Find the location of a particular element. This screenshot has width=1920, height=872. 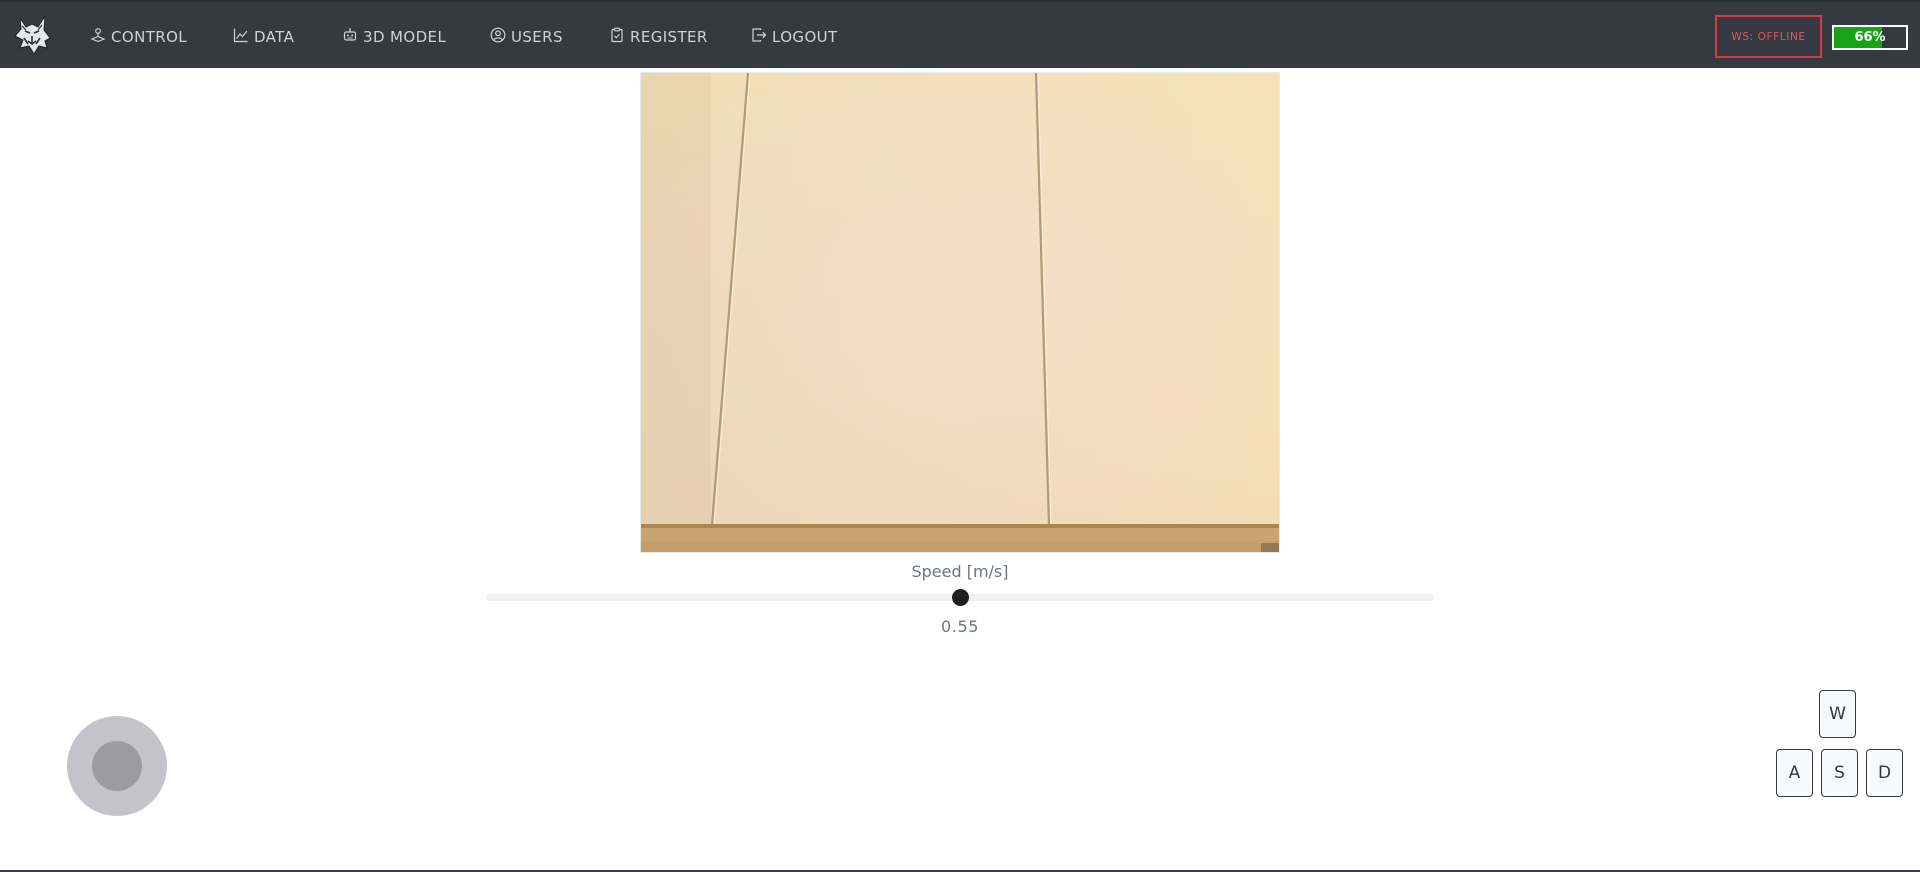

nav-logout-label: LOGOUT is located at coordinates (805, 37).